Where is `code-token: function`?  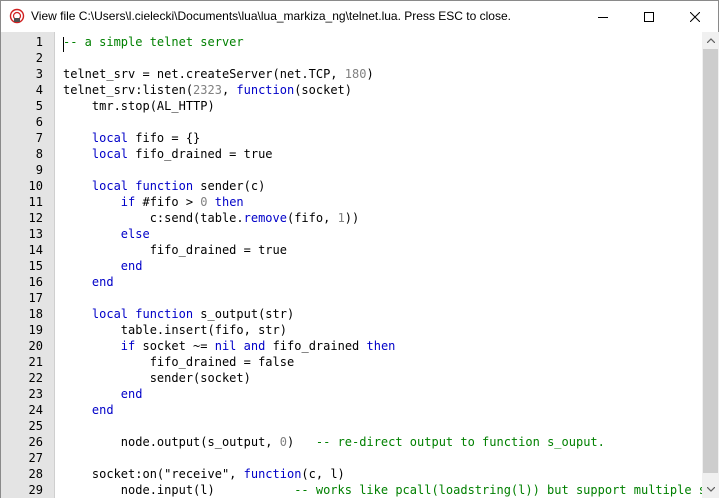 code-token: function is located at coordinates (265, 90).